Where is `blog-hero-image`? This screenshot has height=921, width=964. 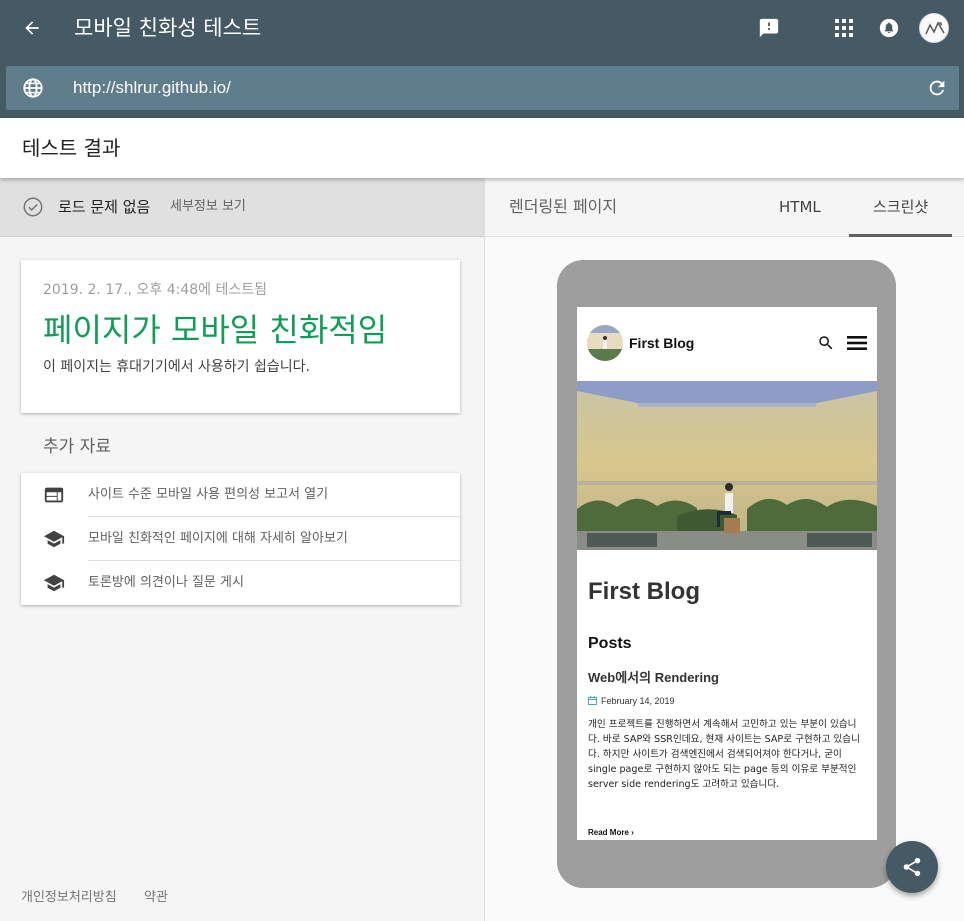 blog-hero-image is located at coordinates (727, 465).